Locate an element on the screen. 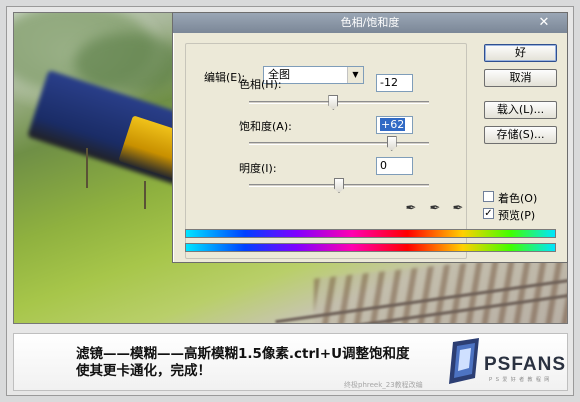  dialog-title: 色相/饱和度 is located at coordinates (370, 22).